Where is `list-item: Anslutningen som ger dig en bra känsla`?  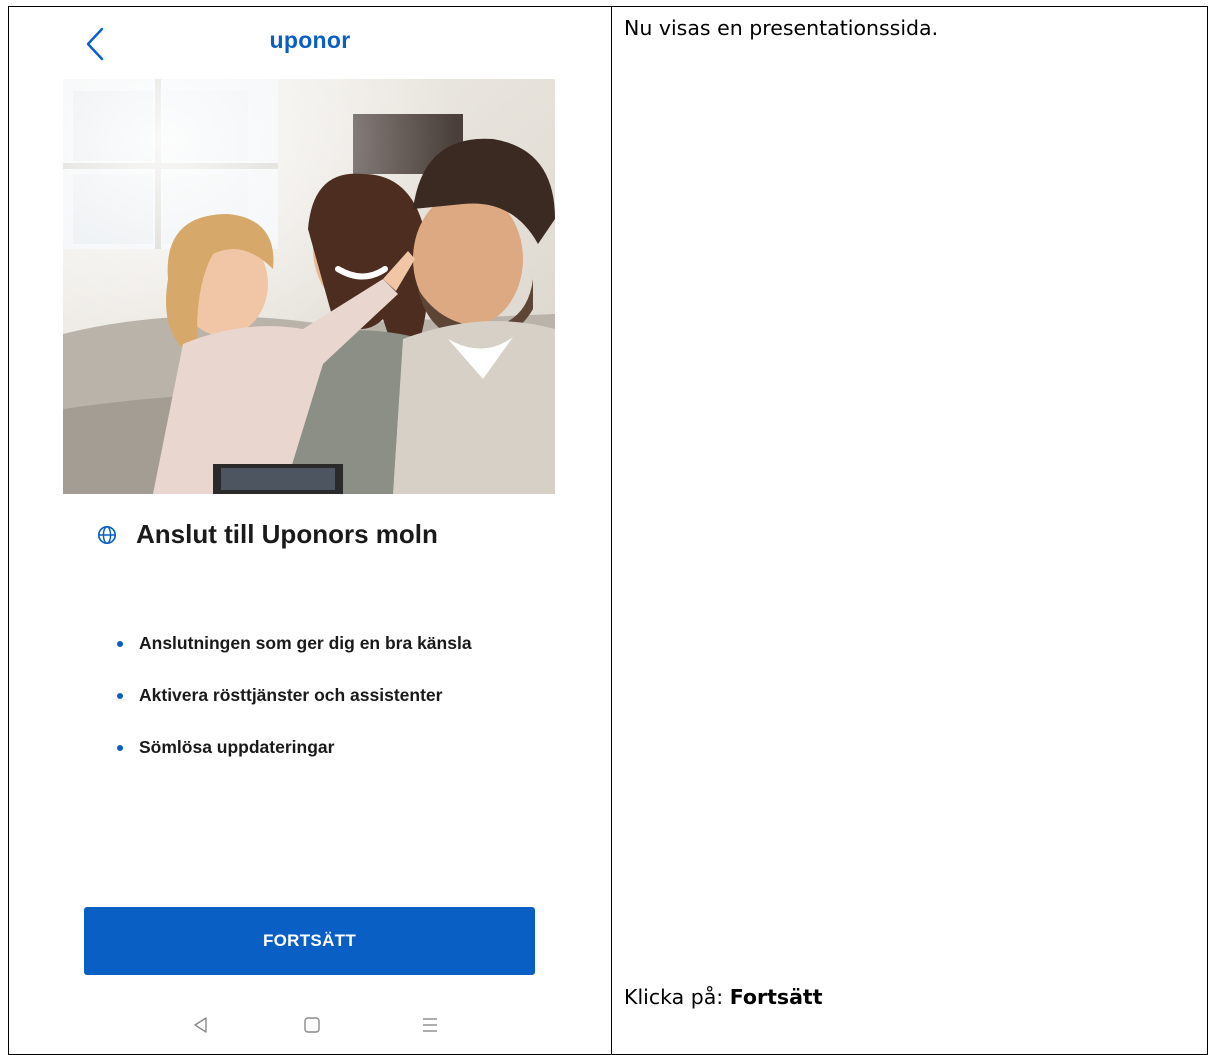 list-item: Anslutningen som ger dig en bra känsla is located at coordinates (294, 643).